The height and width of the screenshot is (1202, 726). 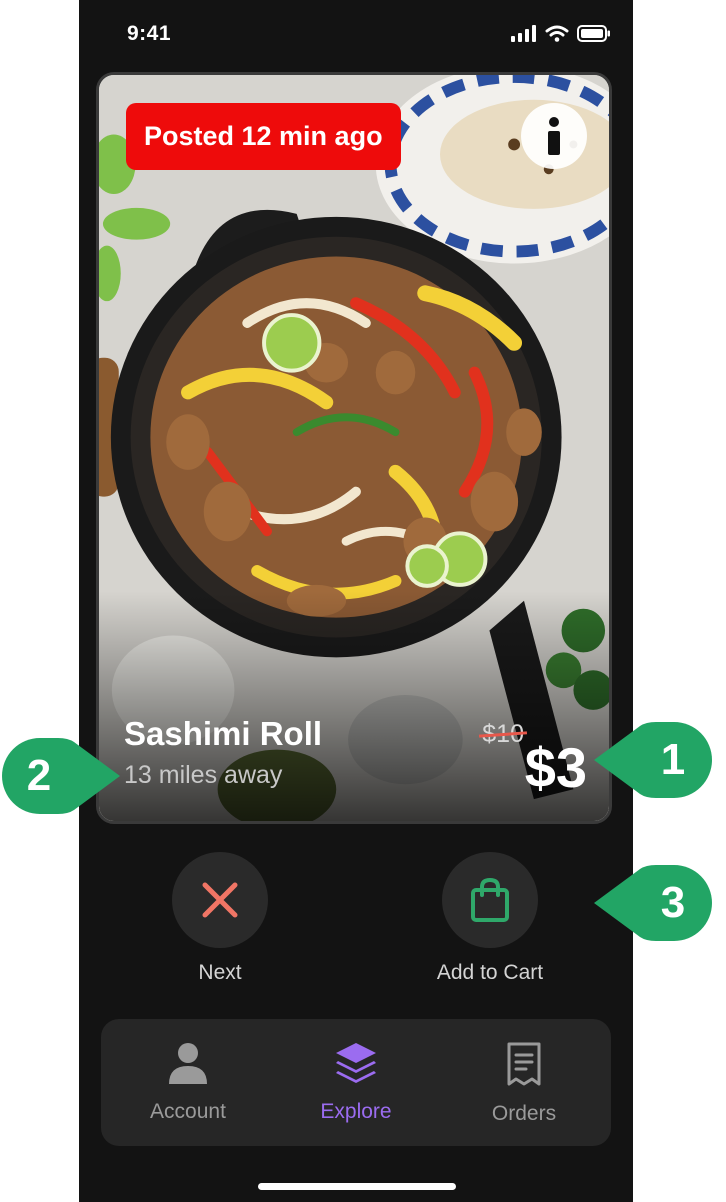 What do you see at coordinates (673, 759) in the screenshot?
I see `callout-number: 1` at bounding box center [673, 759].